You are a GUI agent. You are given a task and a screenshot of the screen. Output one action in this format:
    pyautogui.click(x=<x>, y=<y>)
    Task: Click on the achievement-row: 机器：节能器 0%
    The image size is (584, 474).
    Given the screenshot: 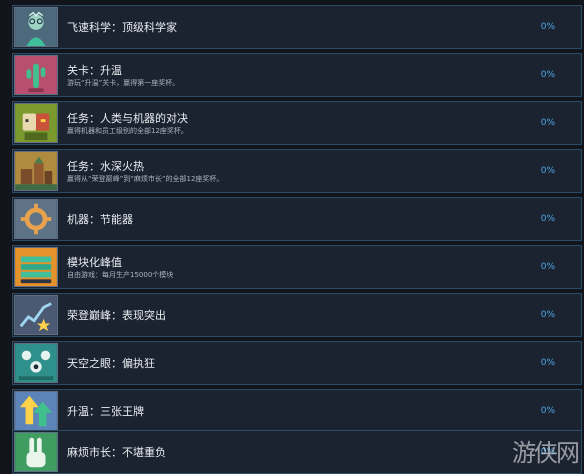 What is the action you would take?
    pyautogui.click(x=297, y=219)
    